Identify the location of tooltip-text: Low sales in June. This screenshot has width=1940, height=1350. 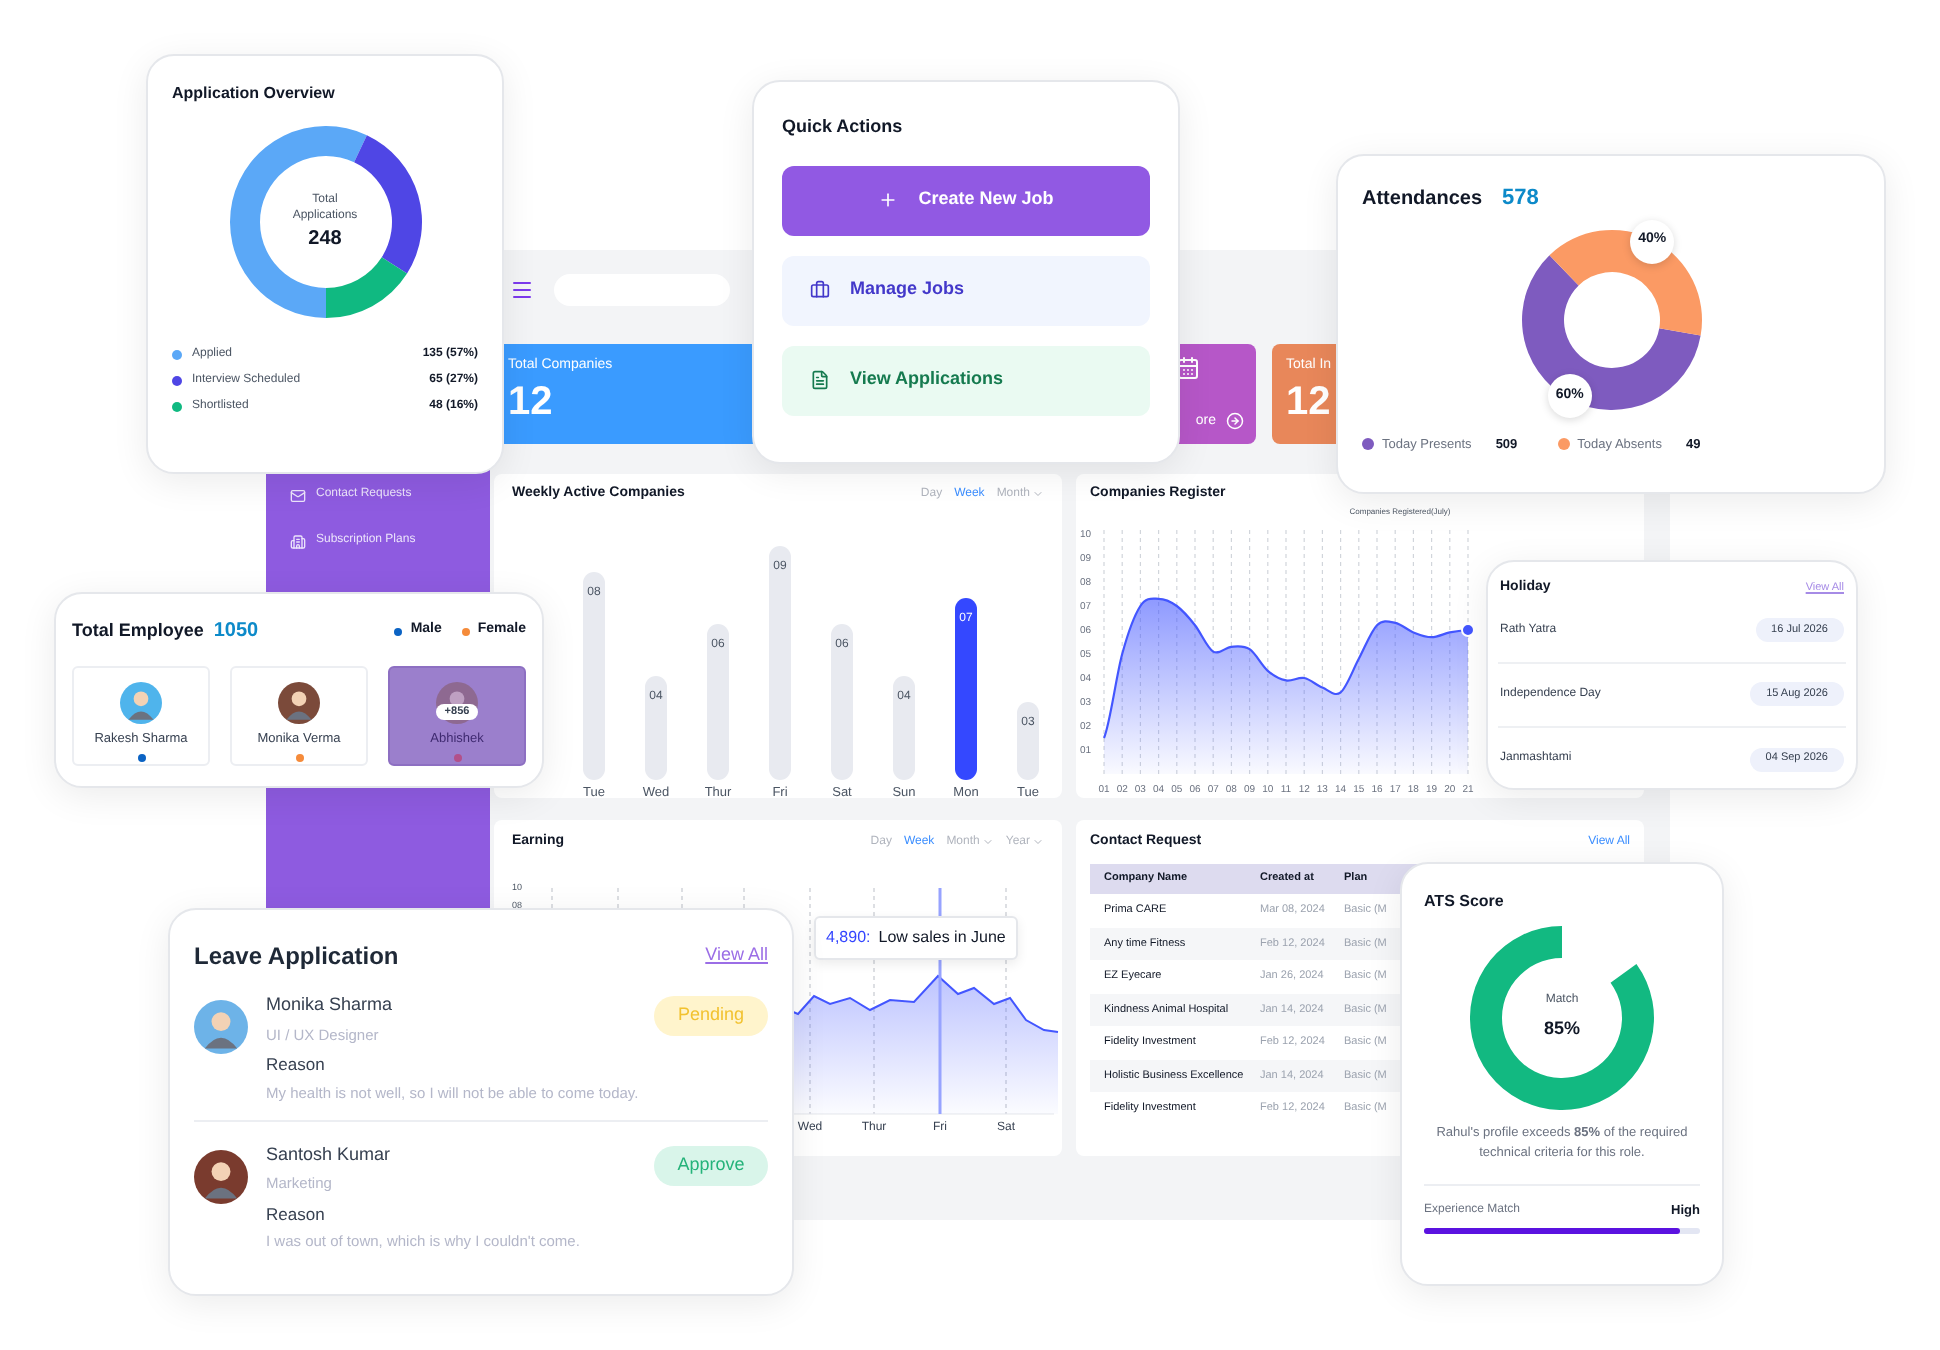
(942, 938).